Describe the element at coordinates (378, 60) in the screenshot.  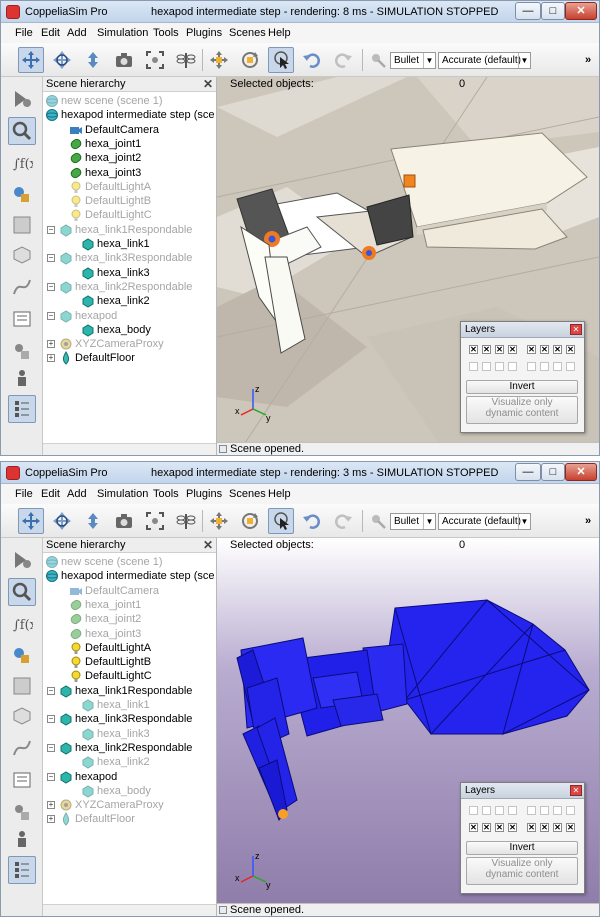
I see `dynamics-settings-icon` at that location.